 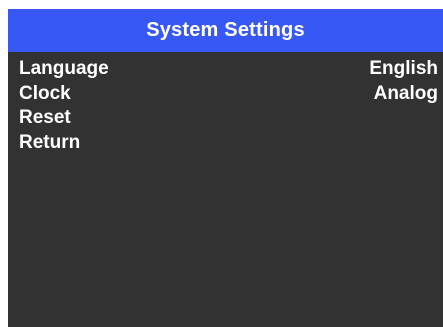 I want to click on menu-item-reset: Reset, so click(x=225, y=118).